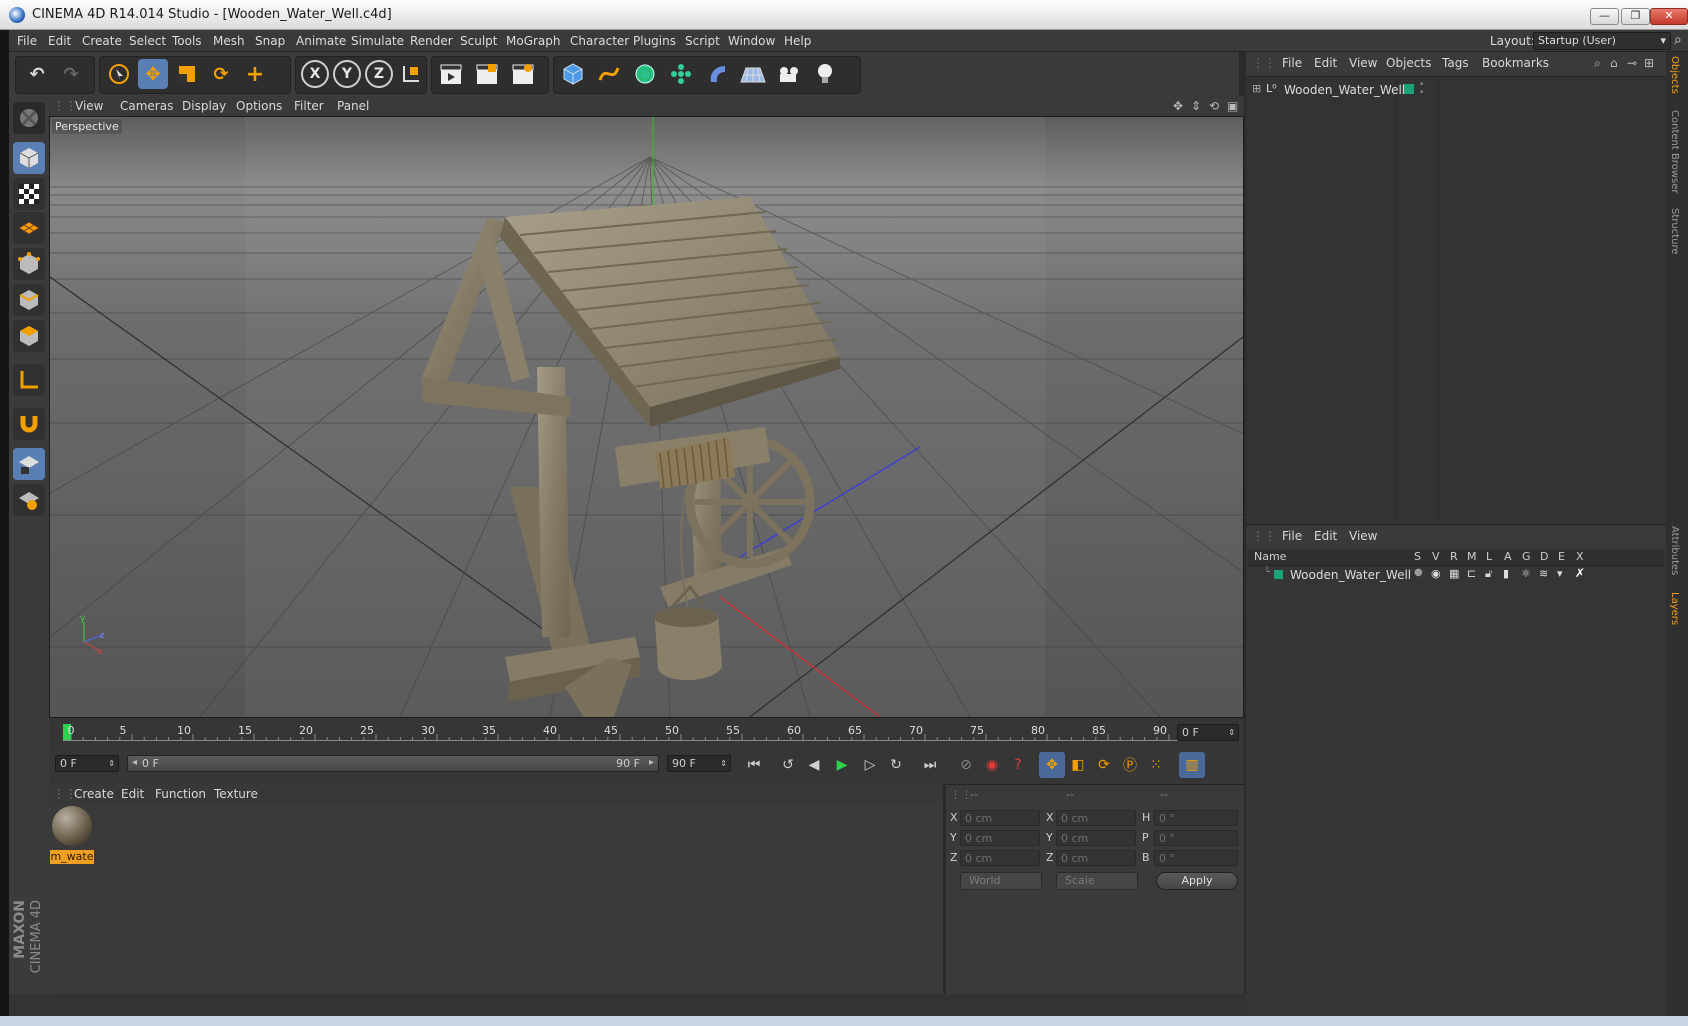 This screenshot has width=1688, height=1026. Describe the element at coordinates (992, 765) in the screenshot. I see `autokeying-icon: ◉` at that location.